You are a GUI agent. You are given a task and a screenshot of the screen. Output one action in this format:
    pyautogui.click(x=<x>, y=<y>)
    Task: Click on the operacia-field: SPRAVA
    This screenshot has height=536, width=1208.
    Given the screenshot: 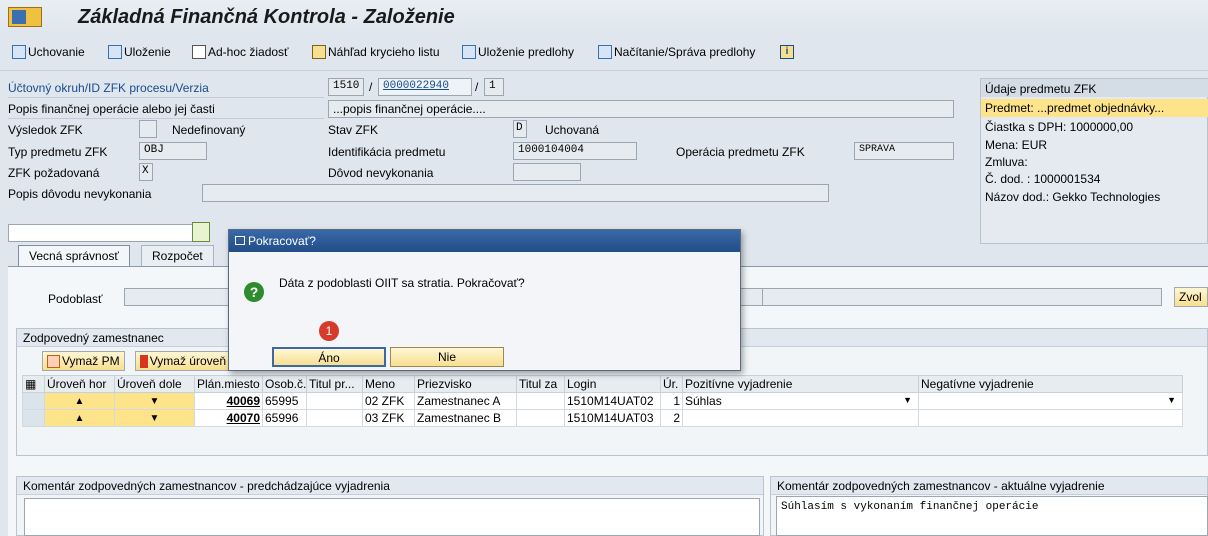 What is the action you would take?
    pyautogui.click(x=904, y=151)
    